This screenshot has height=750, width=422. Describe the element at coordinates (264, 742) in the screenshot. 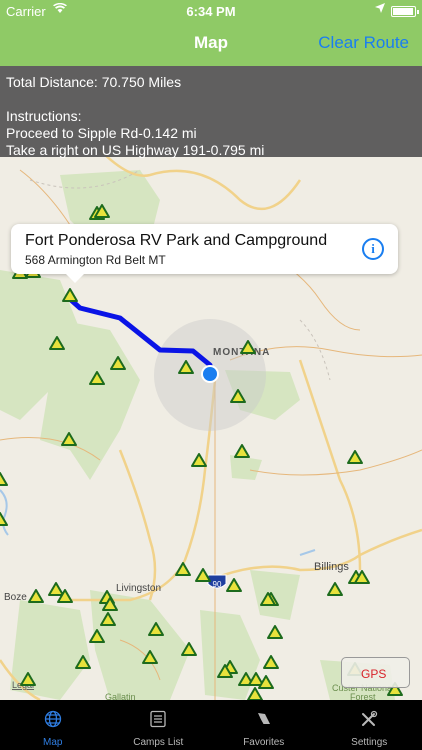

I see `tab-label: Favorites` at that location.